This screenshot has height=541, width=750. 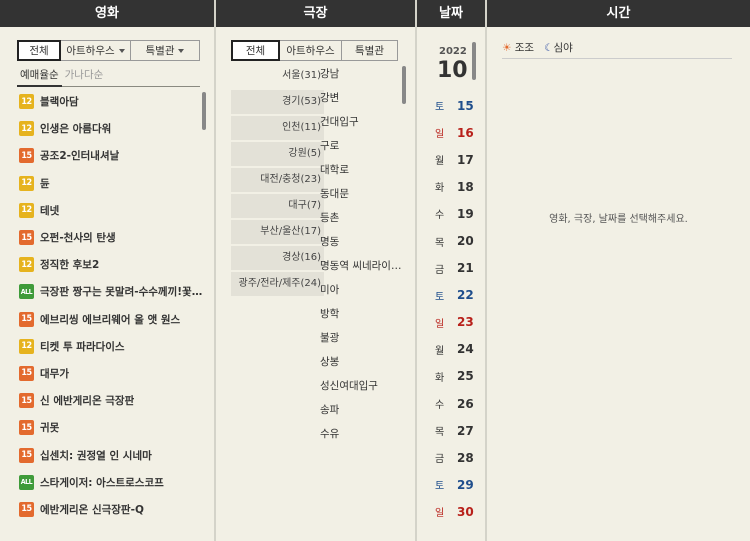 I want to click on date-item: 월 24, so click(x=458, y=349).